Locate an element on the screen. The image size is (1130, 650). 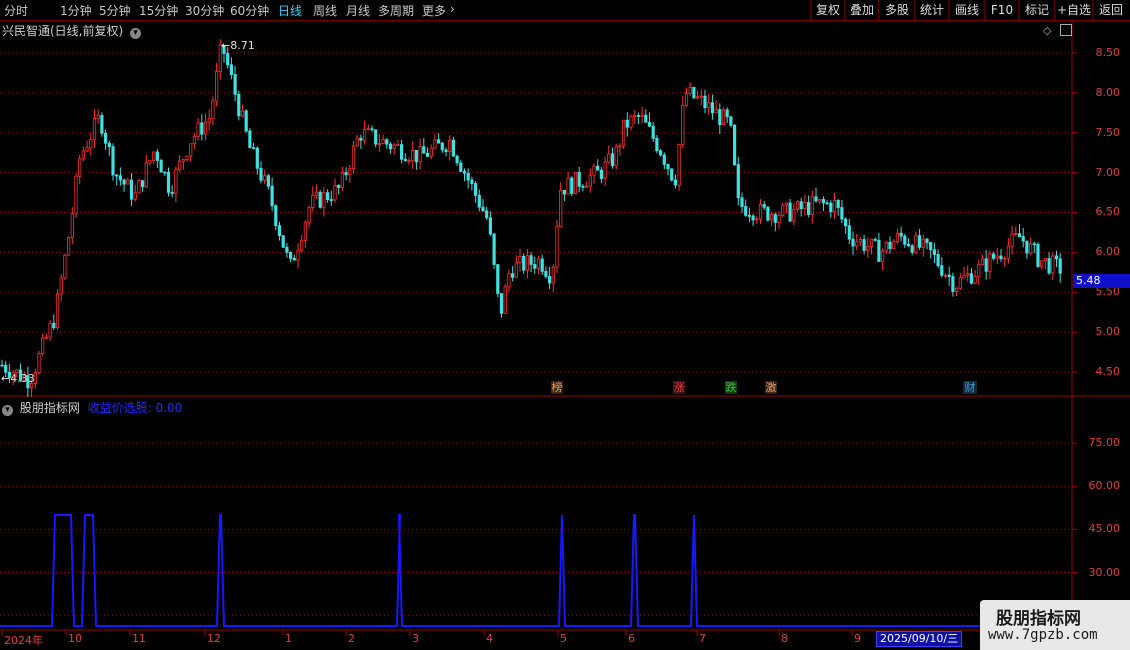
event-marker-bang: 榜 is located at coordinates (557, 387).